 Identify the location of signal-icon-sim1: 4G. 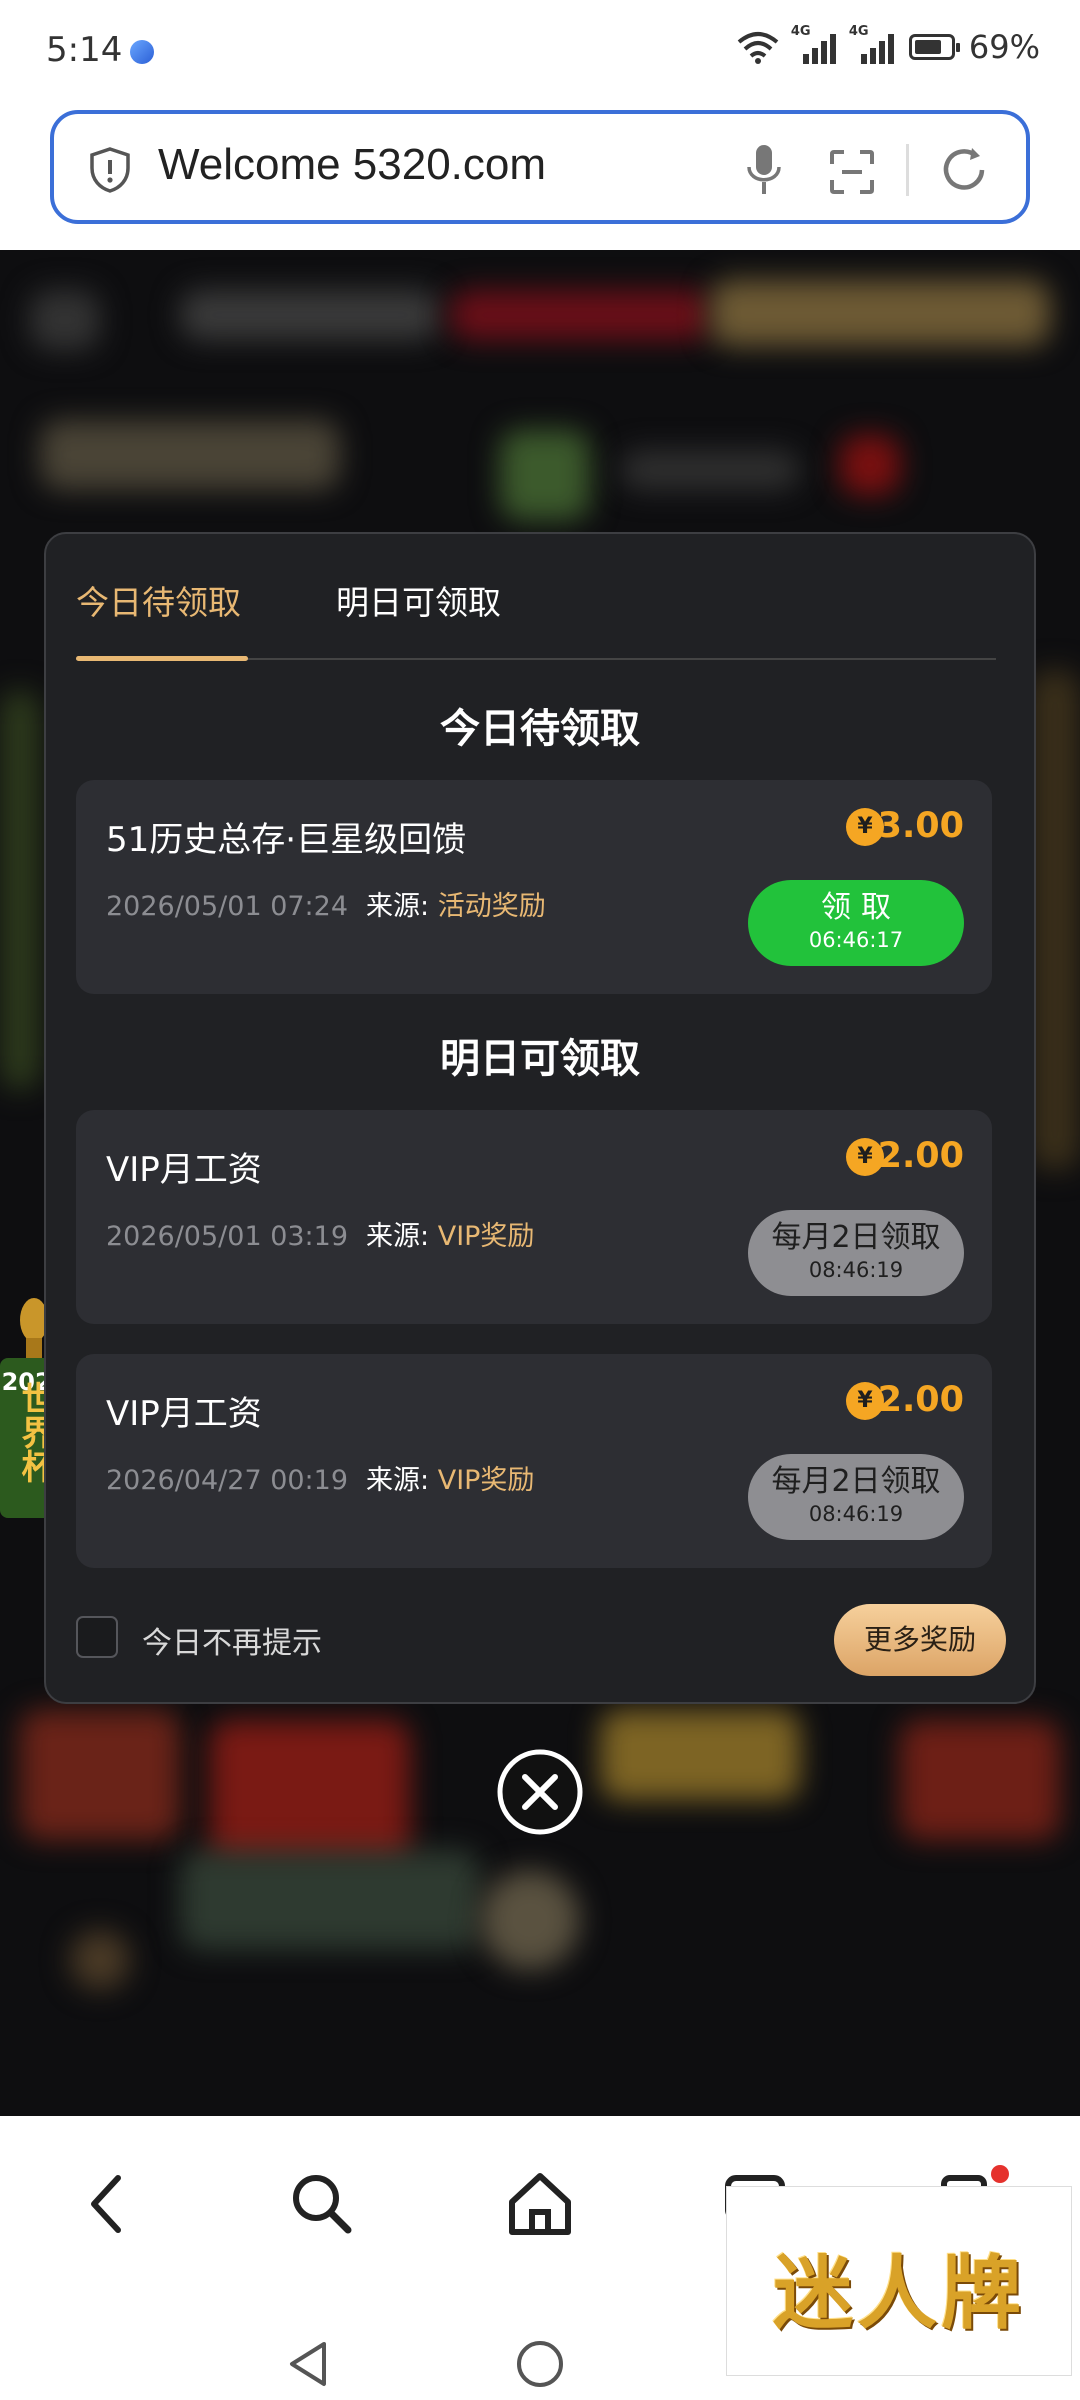
(814, 44).